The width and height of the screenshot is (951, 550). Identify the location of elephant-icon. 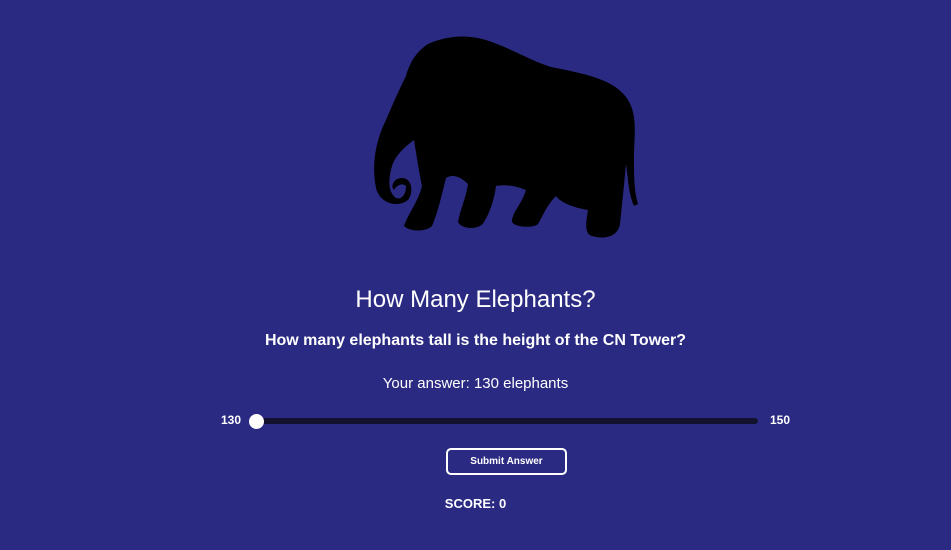
(504, 138).